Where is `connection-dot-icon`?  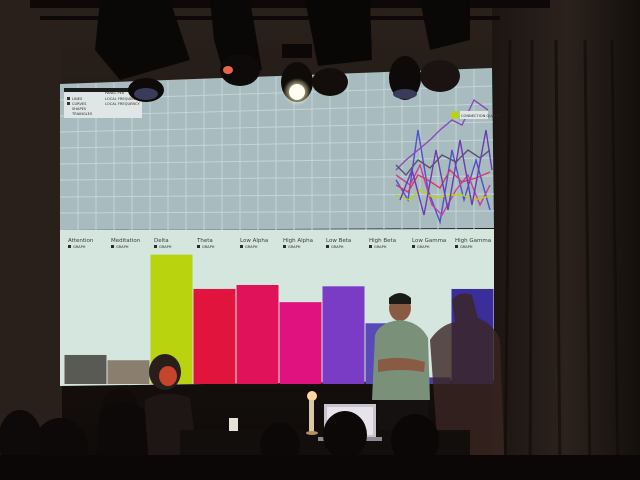
connection-dot-icon is located at coordinates (455, 115).